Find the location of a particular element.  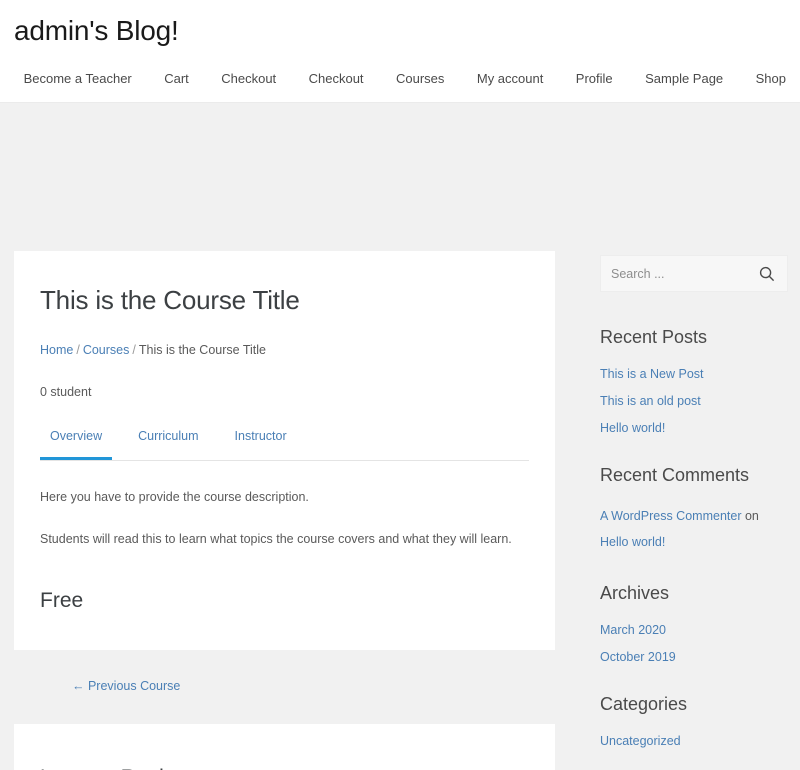

categories-list: Uncategorized is located at coordinates (694, 741).